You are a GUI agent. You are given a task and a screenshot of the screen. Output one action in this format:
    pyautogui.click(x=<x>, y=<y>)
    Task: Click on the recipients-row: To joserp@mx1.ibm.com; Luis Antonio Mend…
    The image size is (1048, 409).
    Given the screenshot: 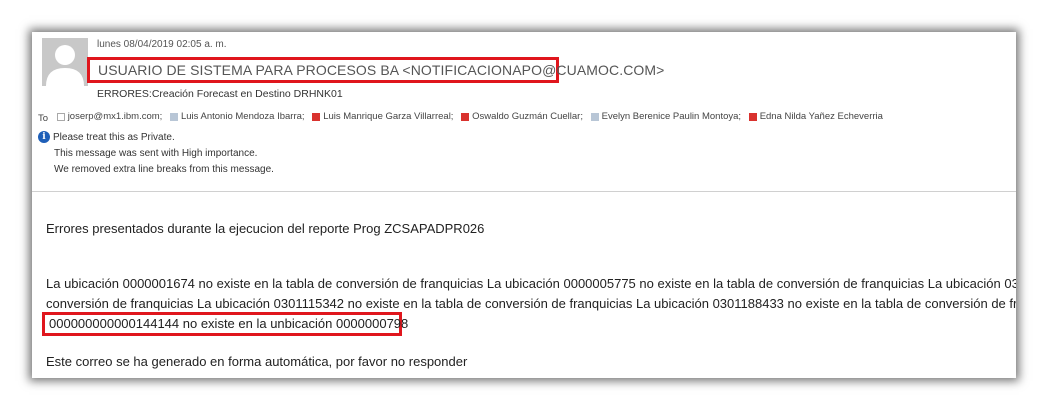 What is the action you would take?
    pyautogui.click(x=525, y=118)
    